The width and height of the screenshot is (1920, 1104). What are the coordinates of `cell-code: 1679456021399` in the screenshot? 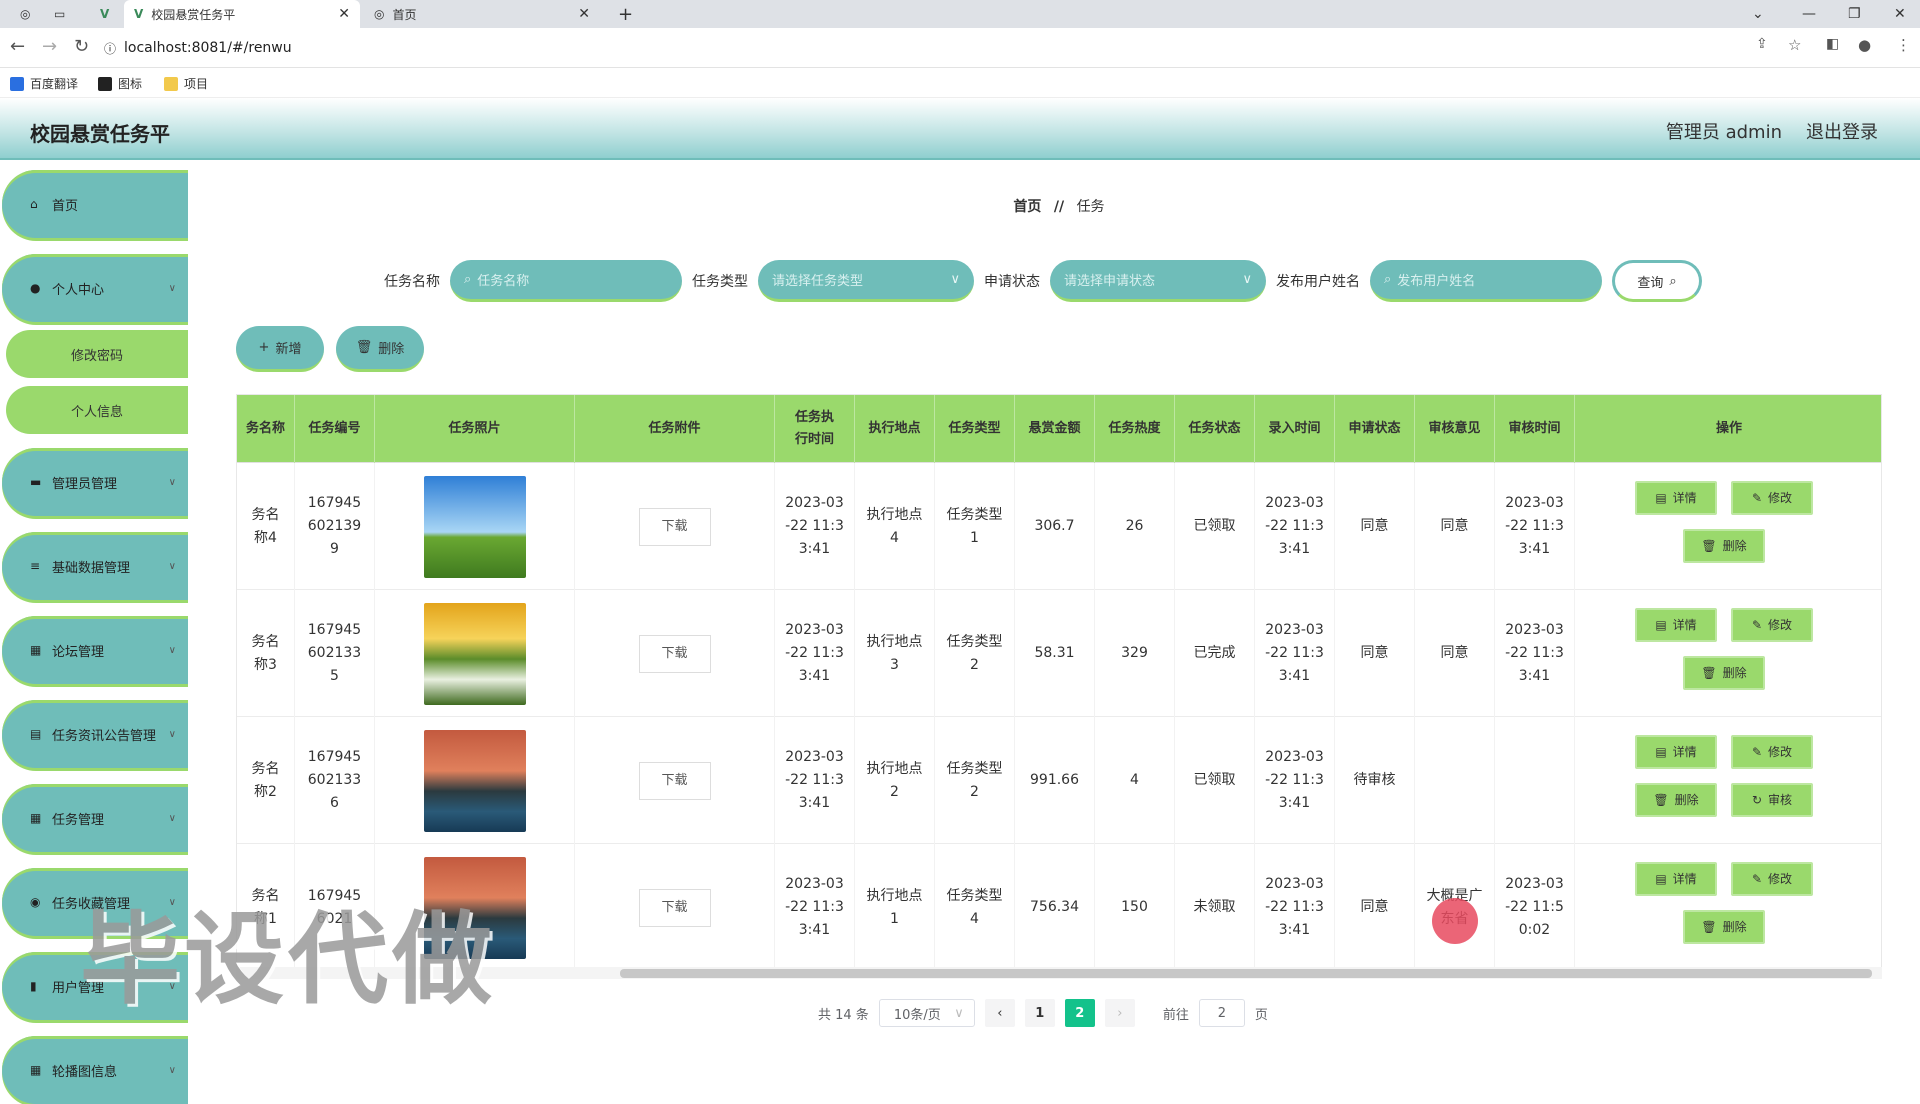 It's located at (335, 526).